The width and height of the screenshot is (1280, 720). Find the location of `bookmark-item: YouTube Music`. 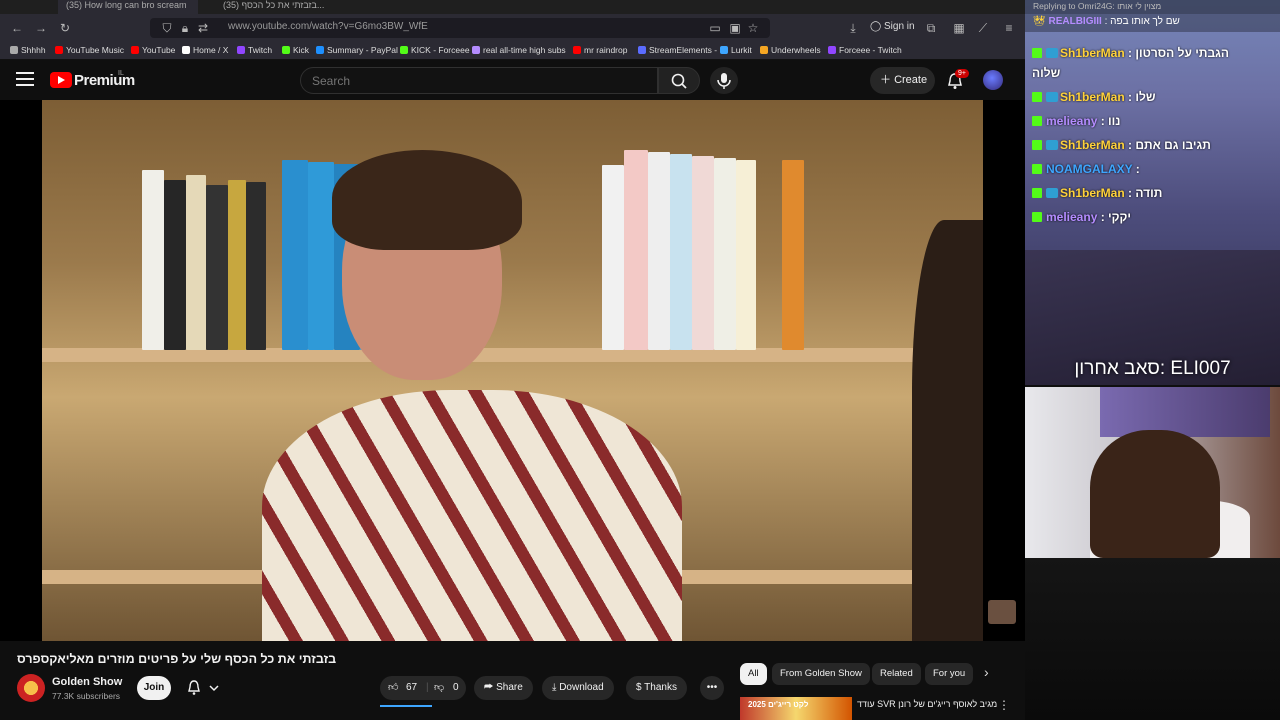

bookmark-item: YouTube Music is located at coordinates (89, 50).